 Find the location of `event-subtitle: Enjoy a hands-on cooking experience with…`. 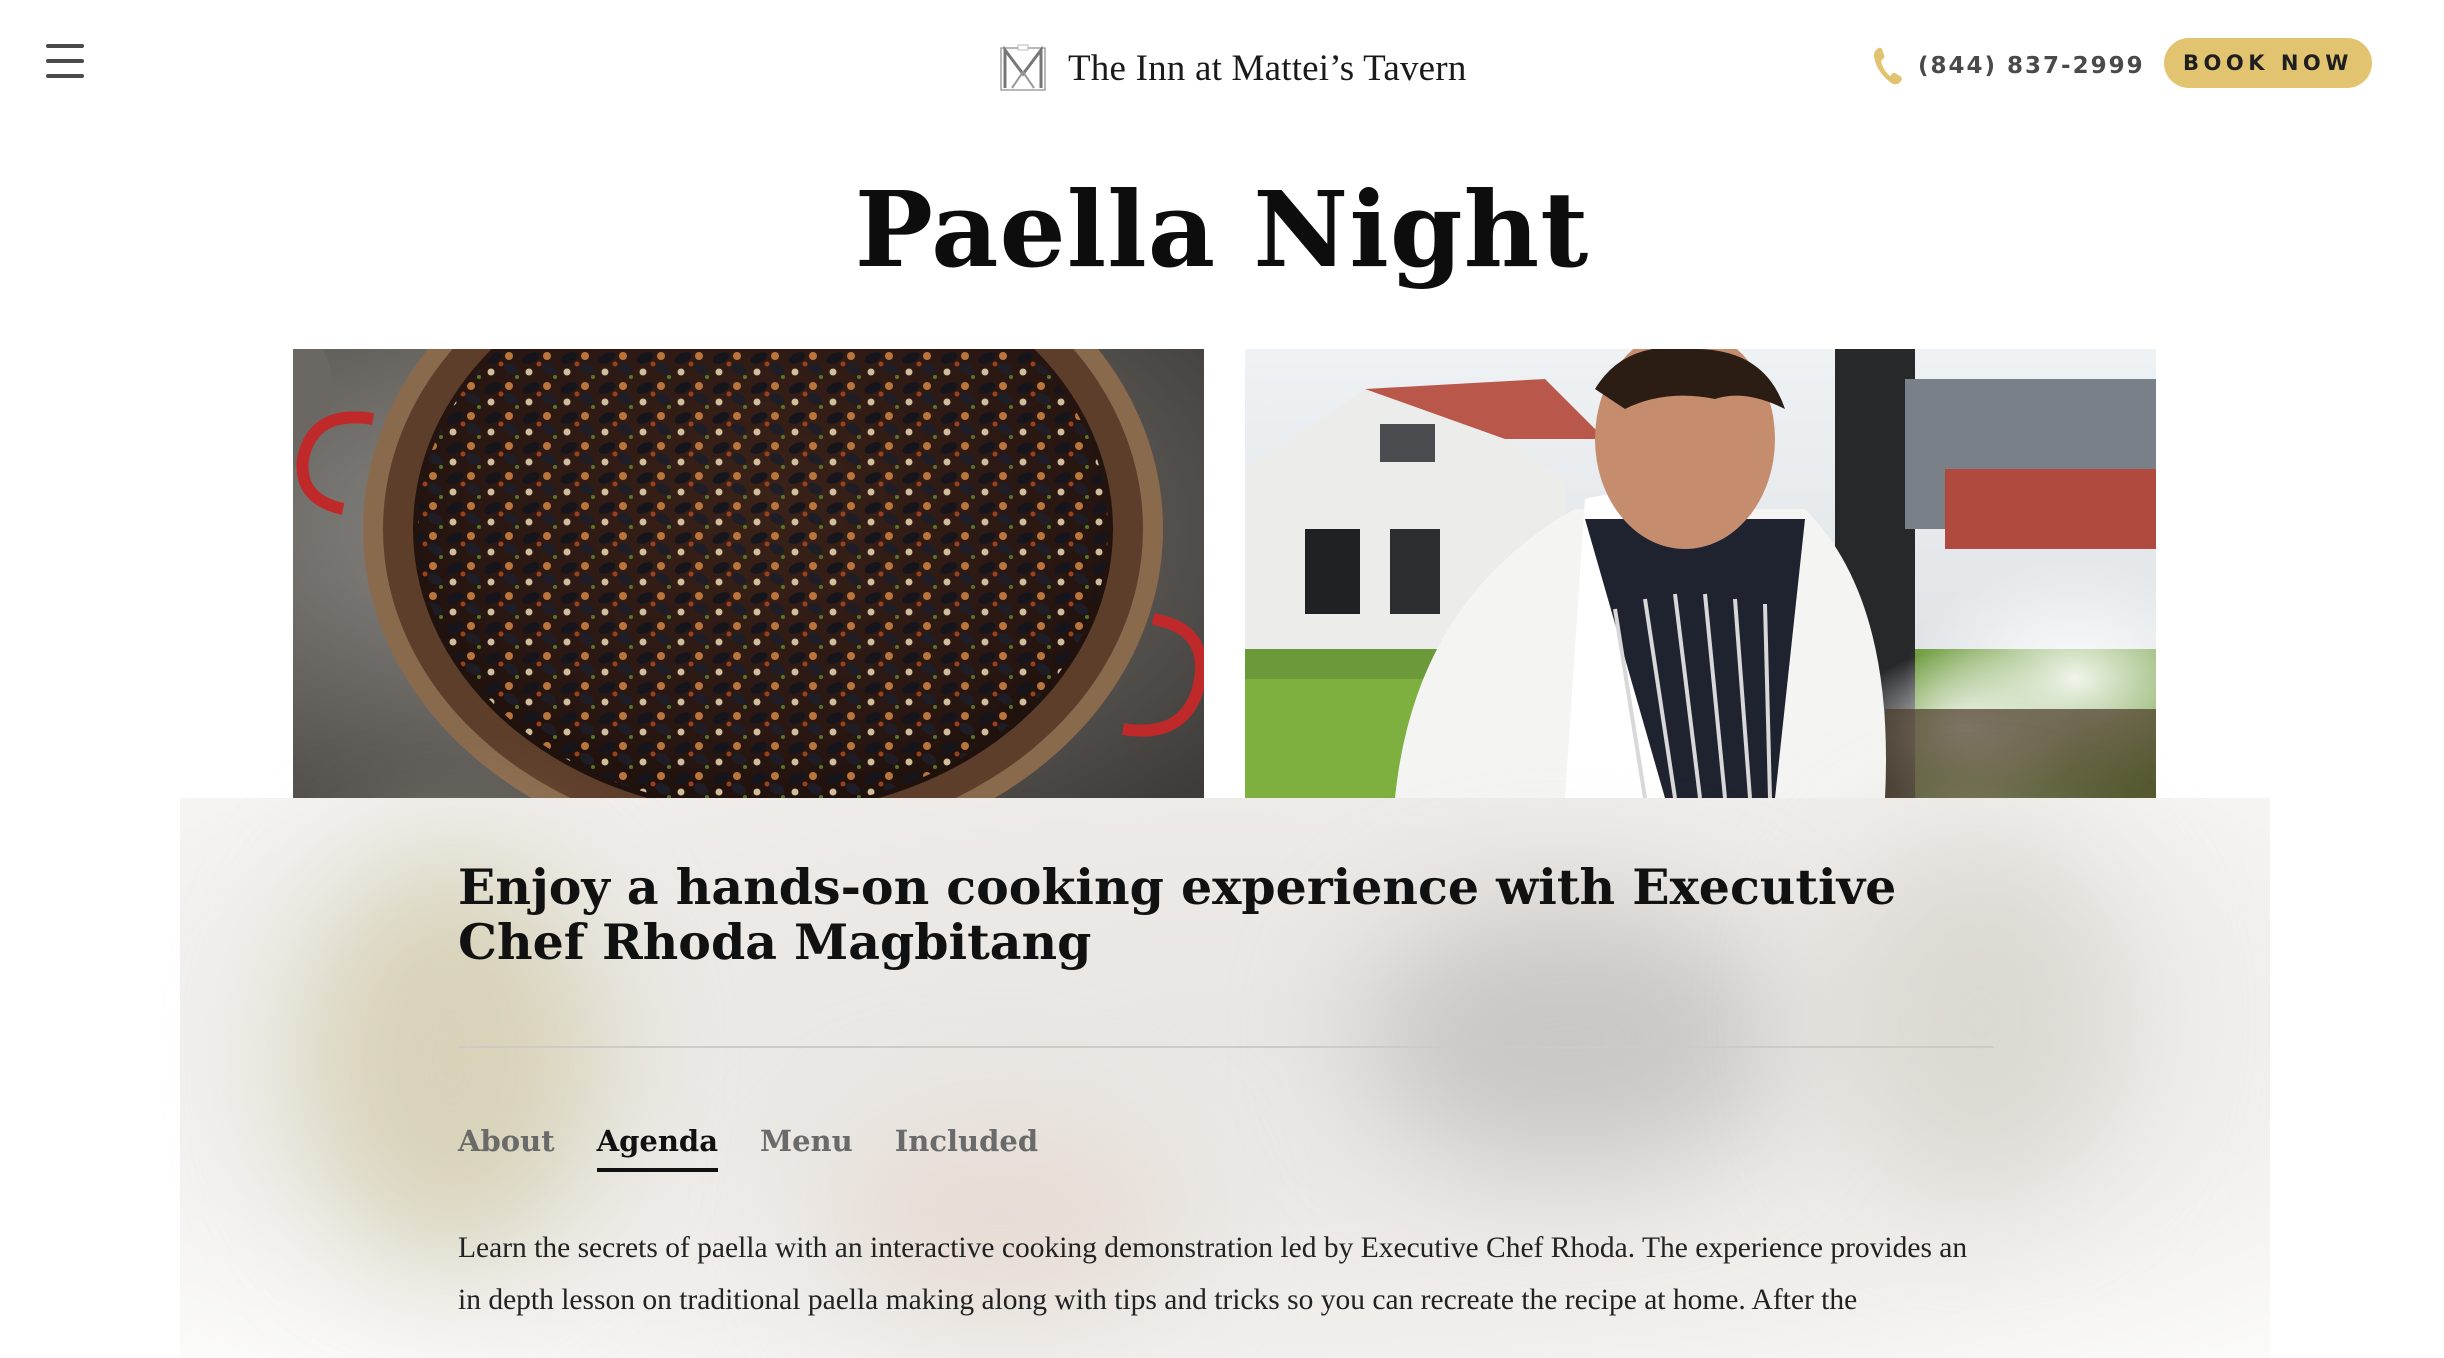

event-subtitle: Enjoy a hands-on cooking experience with… is located at coordinates (1177, 914).